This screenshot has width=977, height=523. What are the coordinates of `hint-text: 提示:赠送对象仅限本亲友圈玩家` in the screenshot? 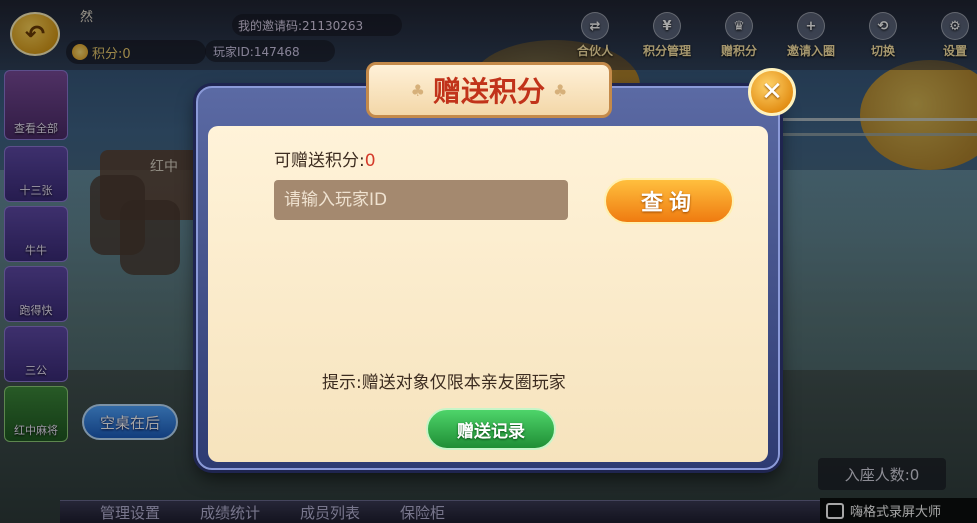 It's located at (444, 383).